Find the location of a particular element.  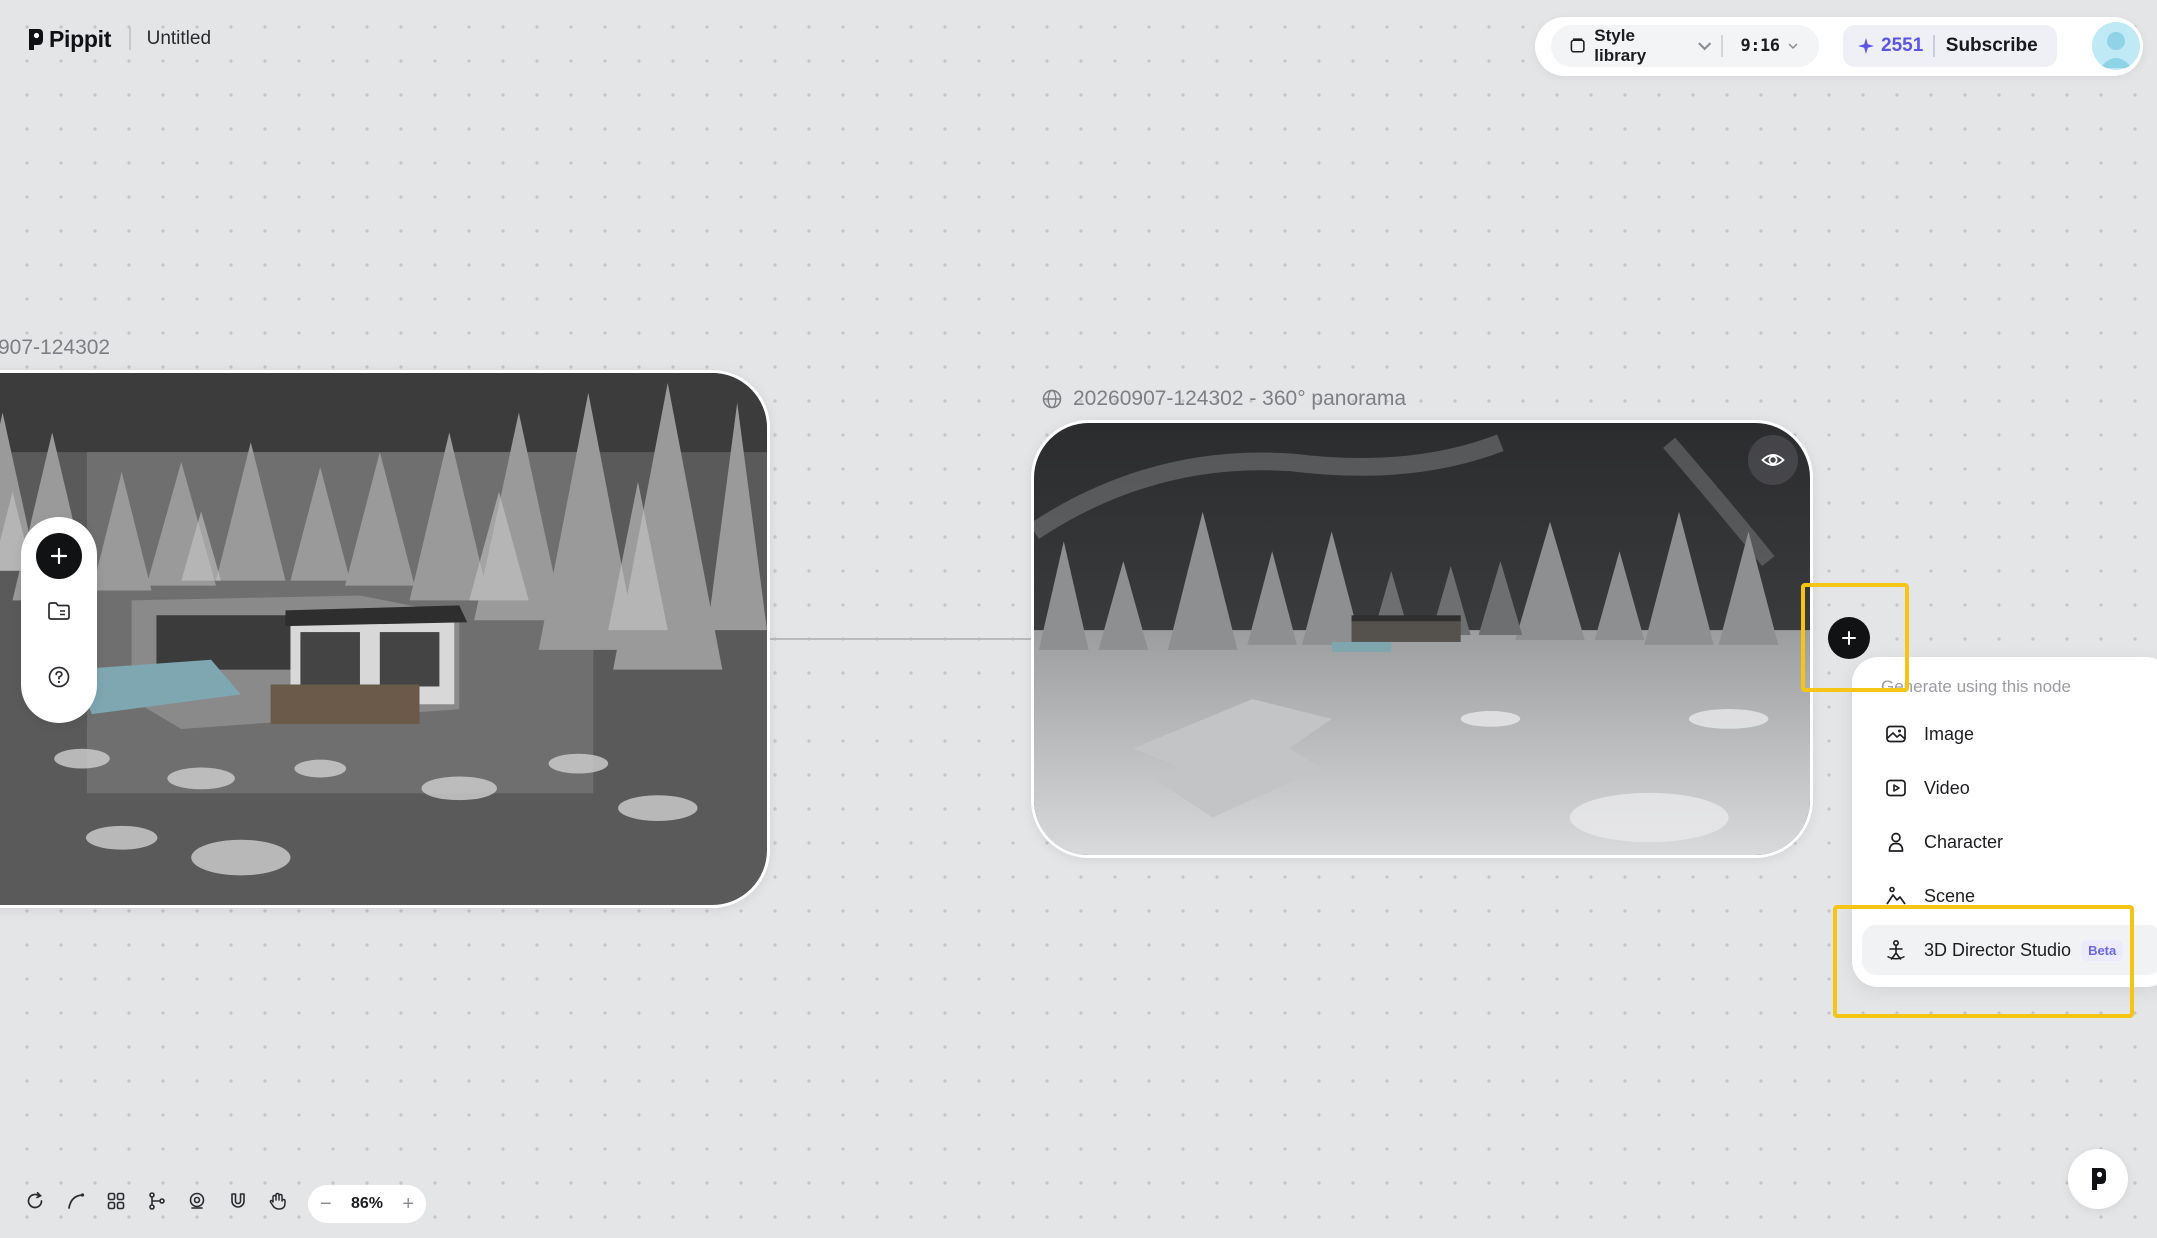

zoom-control: − 86% + is located at coordinates (367, 1204).